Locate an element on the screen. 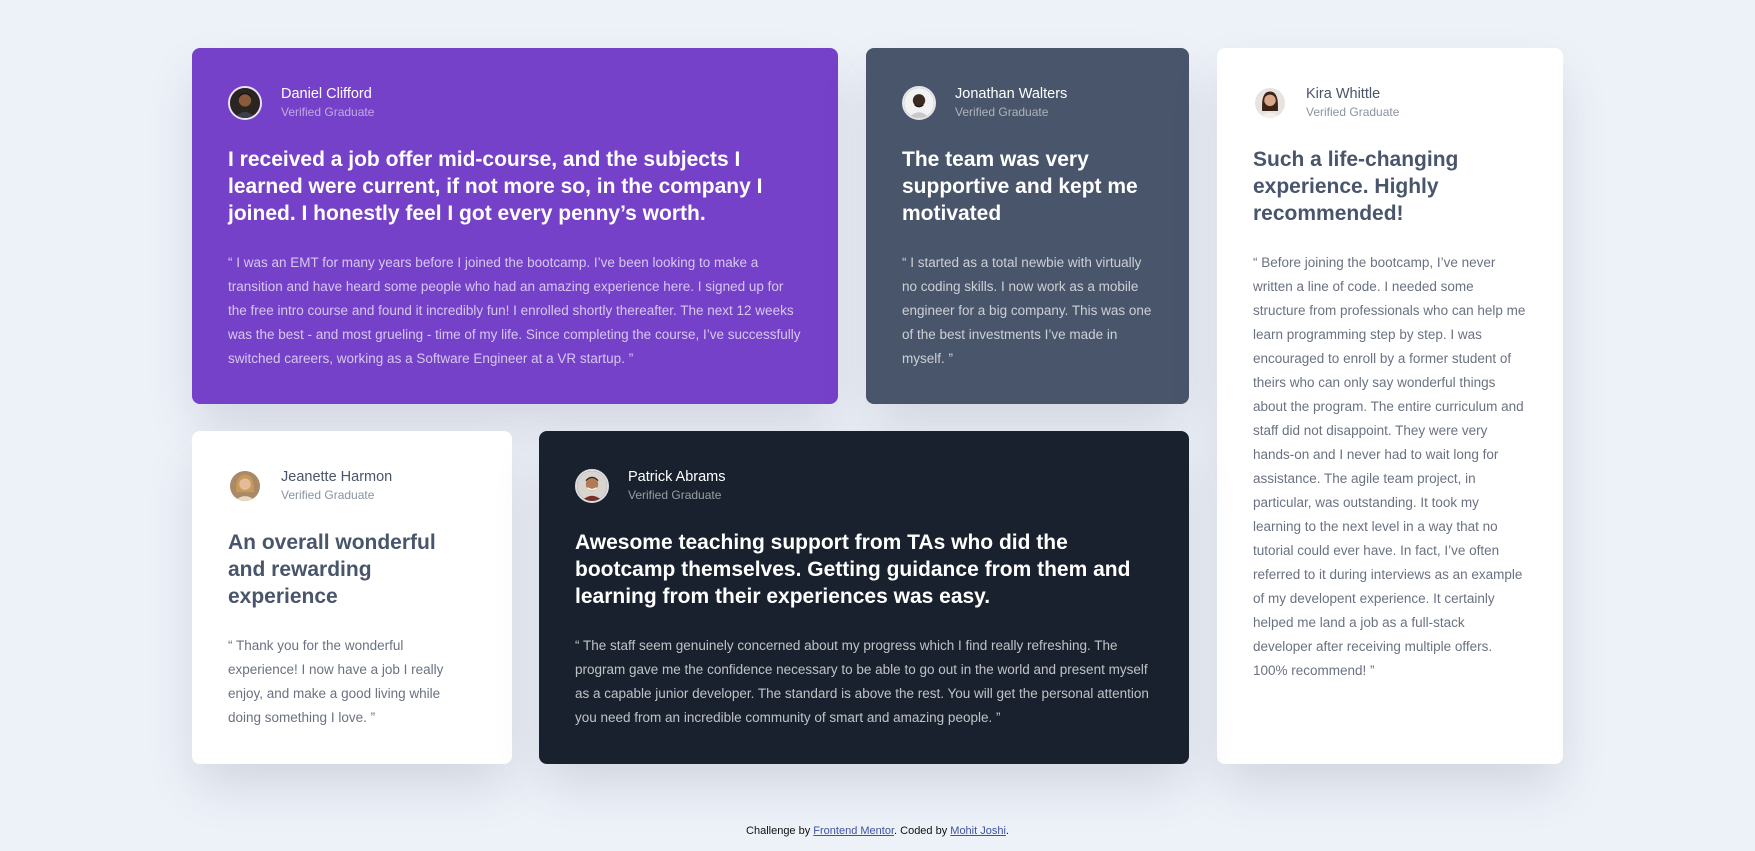  user-info: Patrick Abrams Verified Graduate is located at coordinates (864, 486).